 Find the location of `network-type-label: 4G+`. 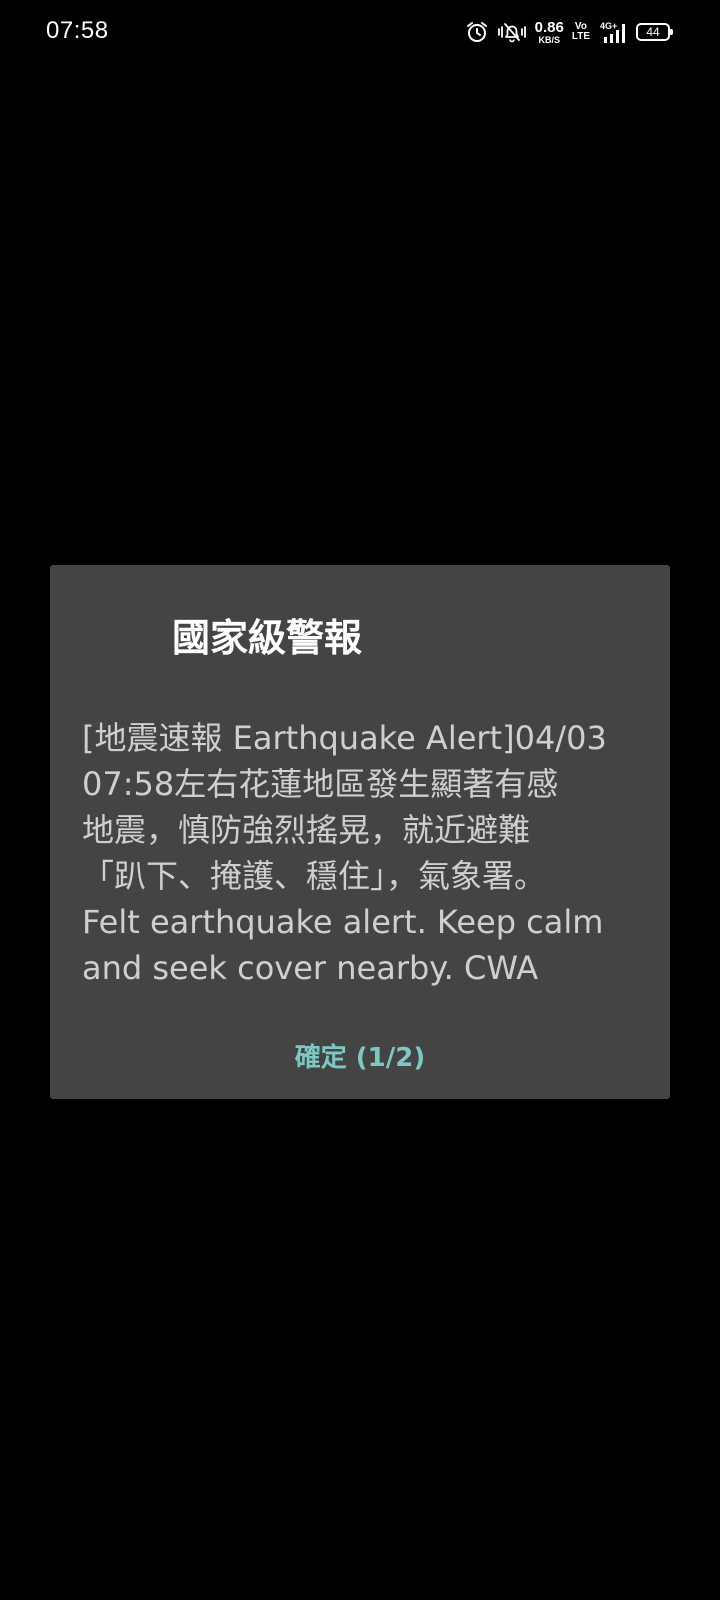

network-type-label: 4G+ is located at coordinates (608, 26).